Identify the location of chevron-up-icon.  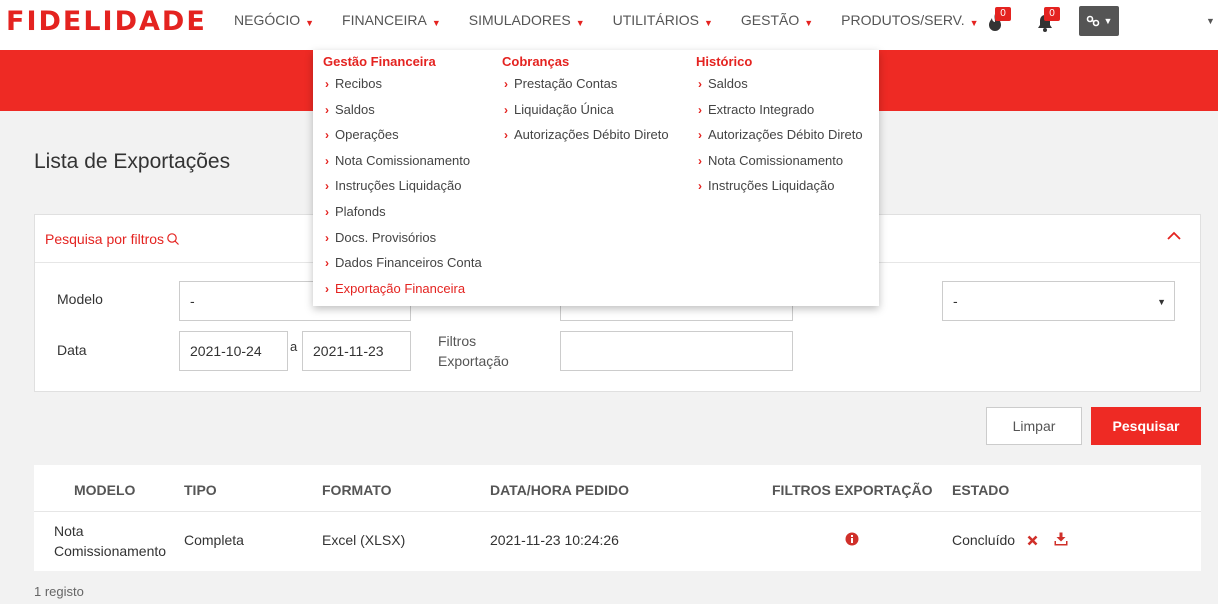
(1174, 236).